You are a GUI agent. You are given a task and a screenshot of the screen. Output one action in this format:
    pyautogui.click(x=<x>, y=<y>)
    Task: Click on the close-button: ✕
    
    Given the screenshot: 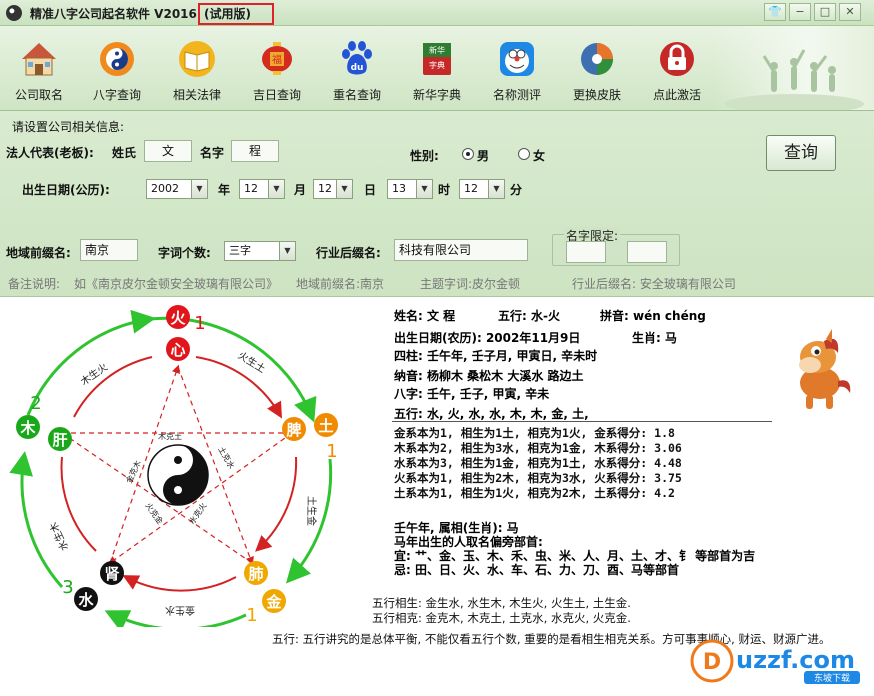 What is the action you would take?
    pyautogui.click(x=850, y=12)
    